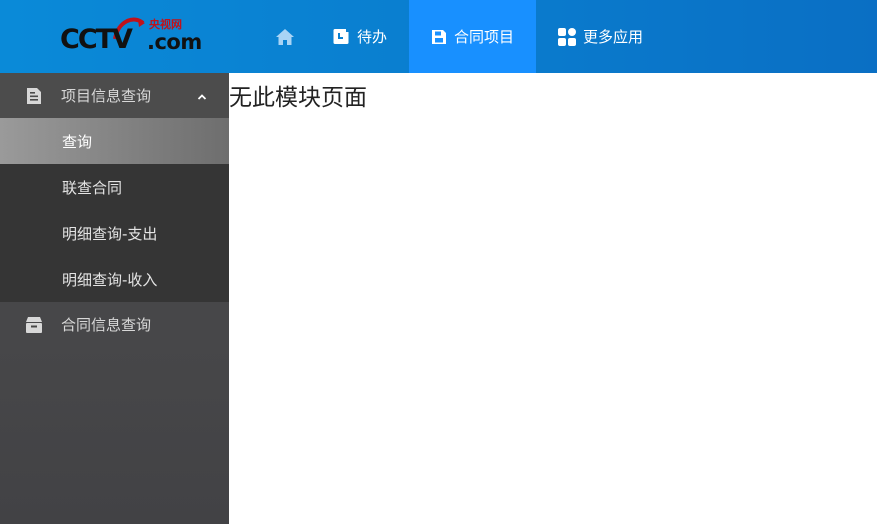  Describe the element at coordinates (77, 141) in the screenshot. I see `sidebar-item-label: 查询` at that location.